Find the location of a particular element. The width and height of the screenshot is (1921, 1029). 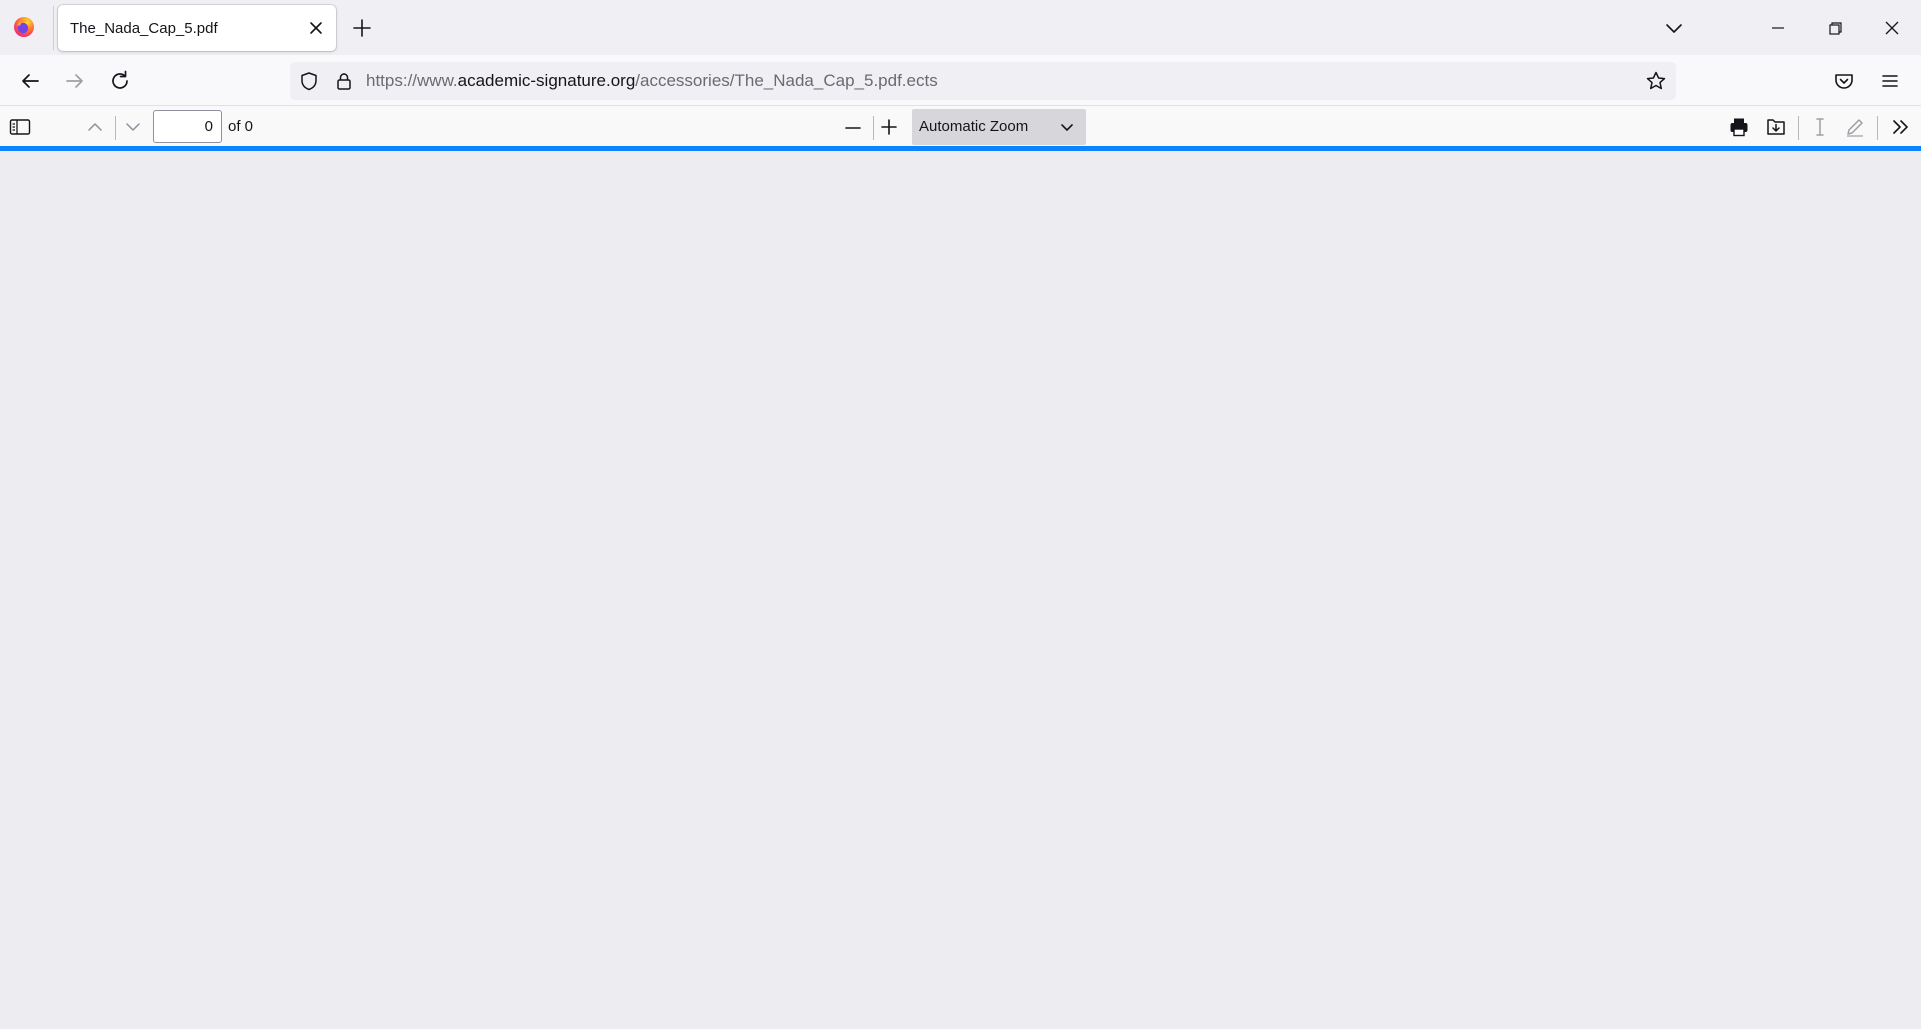

back-icon is located at coordinates (30, 81).